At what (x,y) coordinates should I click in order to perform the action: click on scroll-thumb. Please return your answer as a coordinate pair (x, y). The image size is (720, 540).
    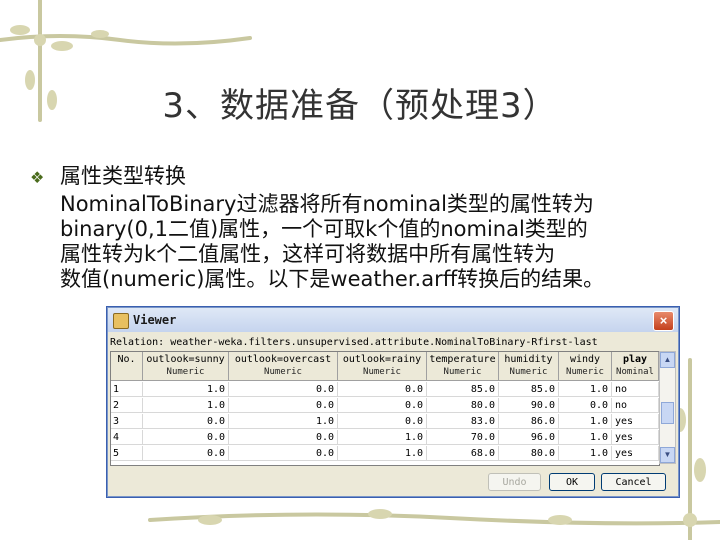
    Looking at the image, I should click on (667, 413).